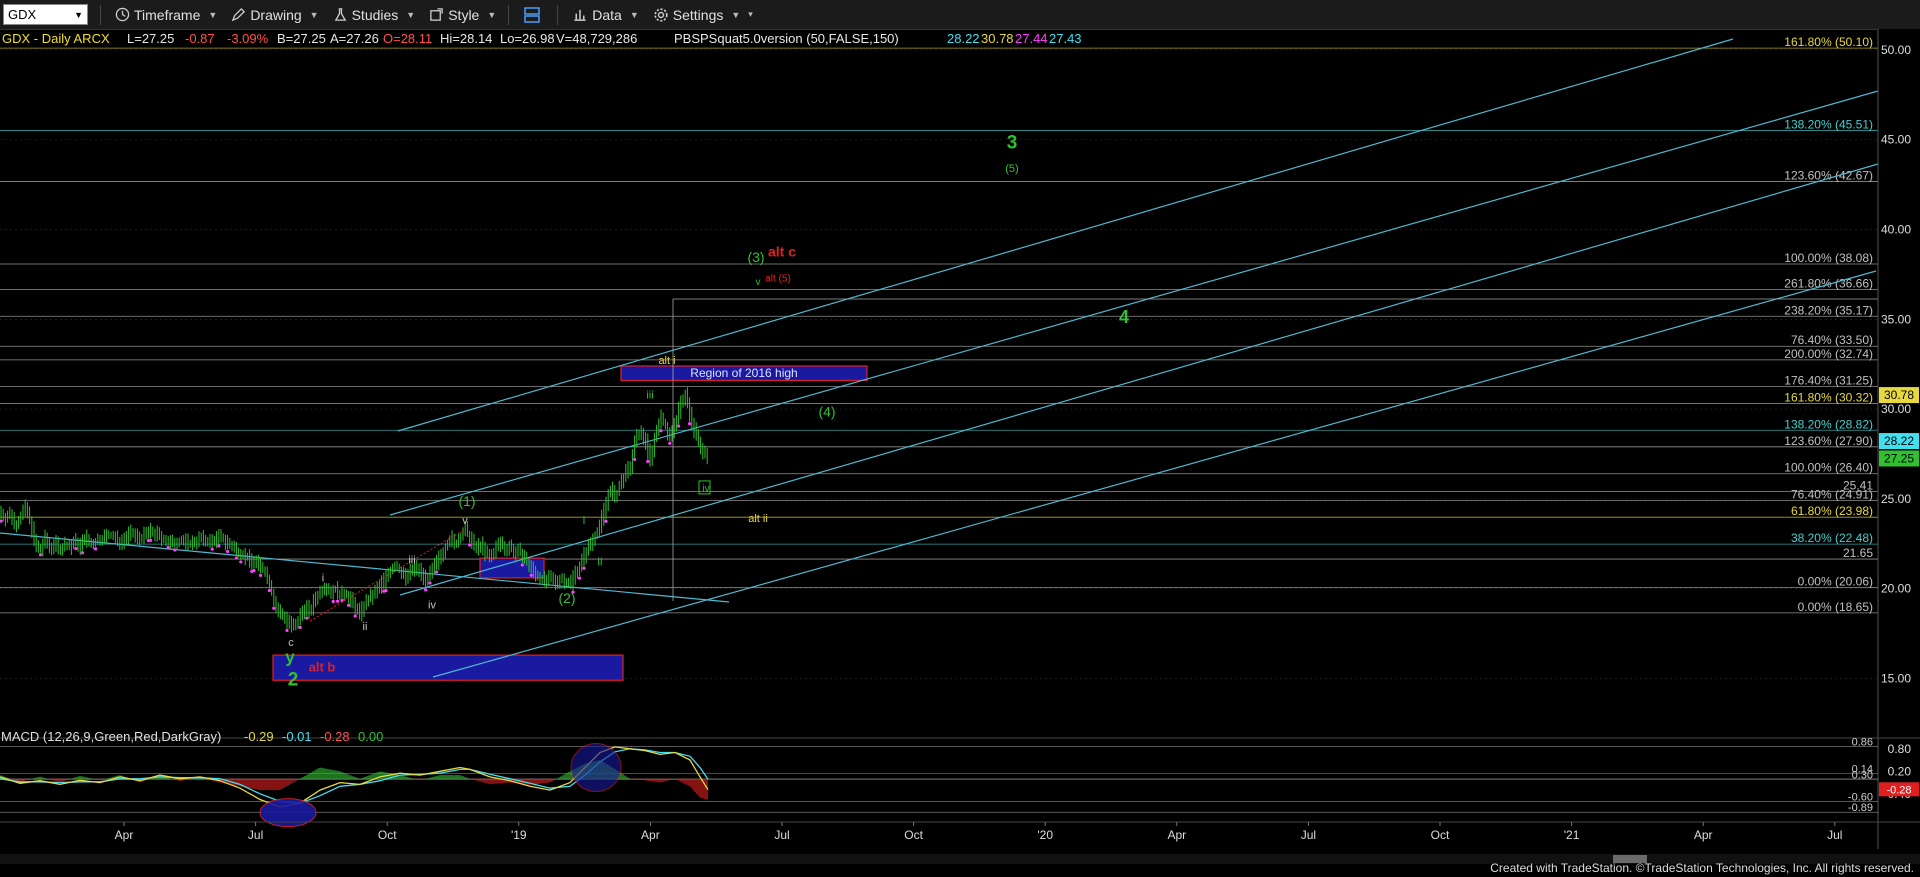 The image size is (1920, 877). Describe the element at coordinates (1828, 354) in the screenshot. I see `fib-label: 200.00% (32.74)` at that location.